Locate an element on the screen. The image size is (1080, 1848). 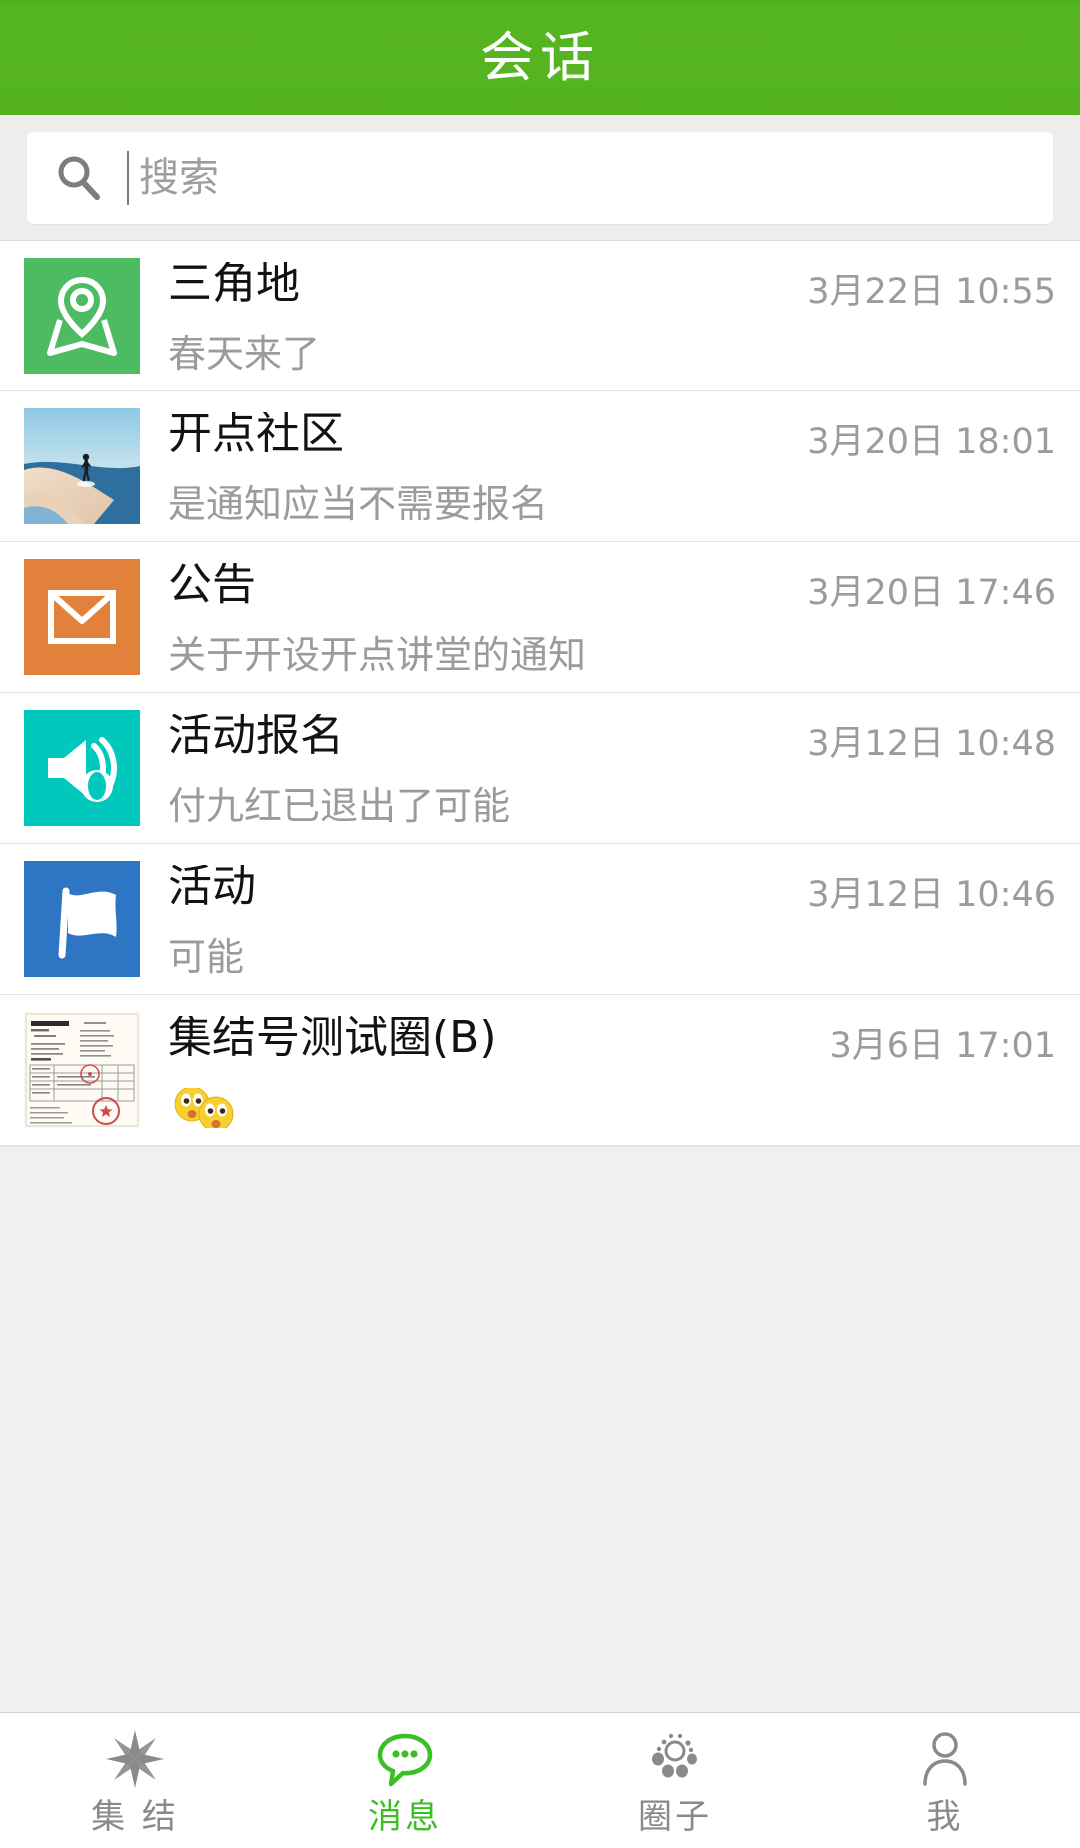
conversation-time: 3月22日 10:55 is located at coordinates (931, 292).